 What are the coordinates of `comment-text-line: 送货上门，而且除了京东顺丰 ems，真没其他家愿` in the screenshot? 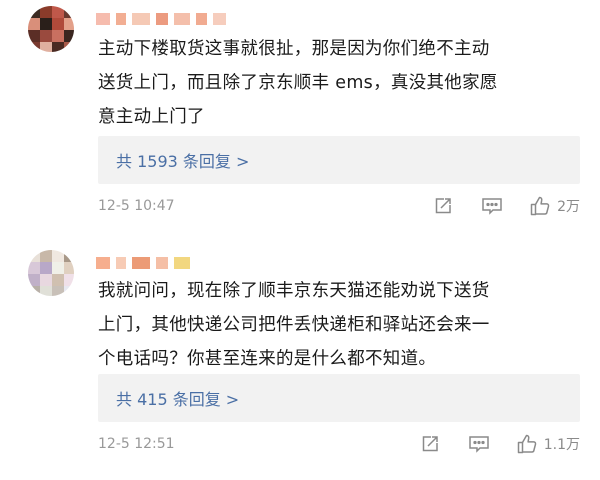 It's located at (298, 83).